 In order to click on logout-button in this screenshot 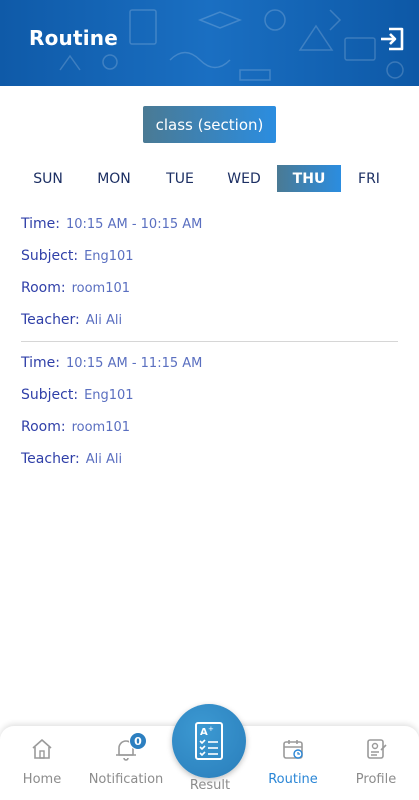, I will do `click(392, 39)`.